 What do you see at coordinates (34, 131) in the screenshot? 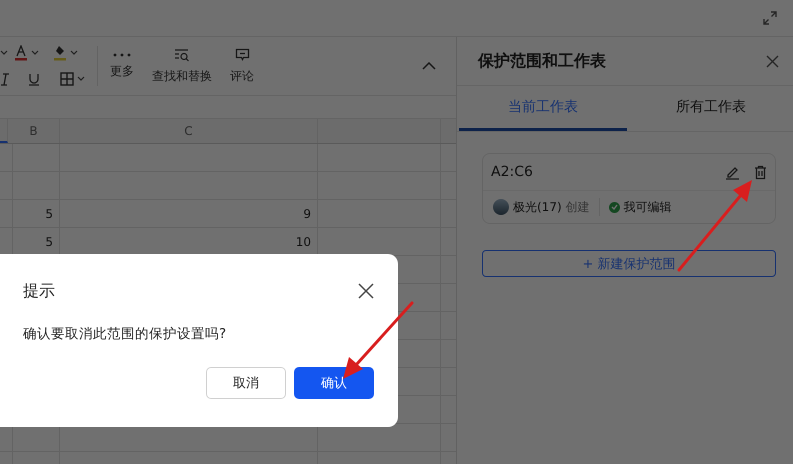
I see `column-header: B` at bounding box center [34, 131].